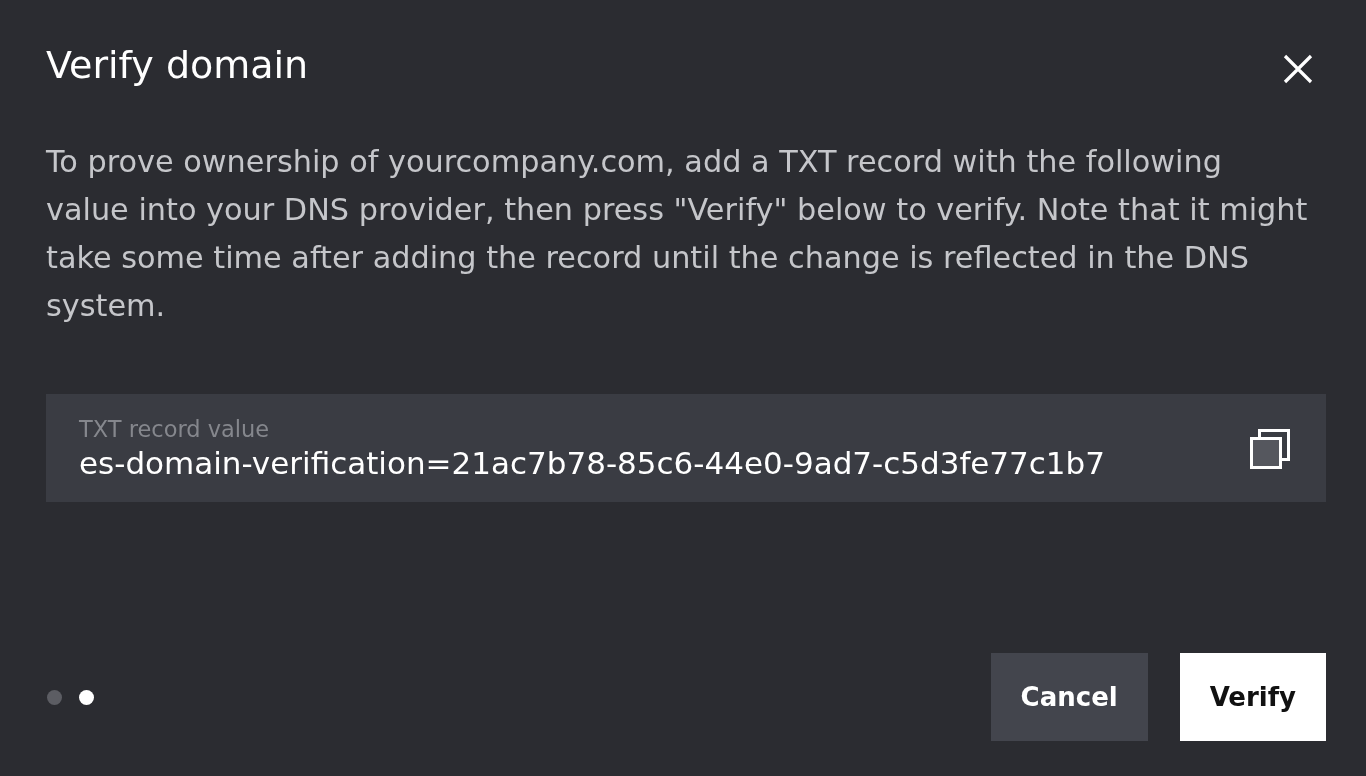 This screenshot has height=776, width=1366. Describe the element at coordinates (1252, 697) in the screenshot. I see `verify-button: Verify` at that location.